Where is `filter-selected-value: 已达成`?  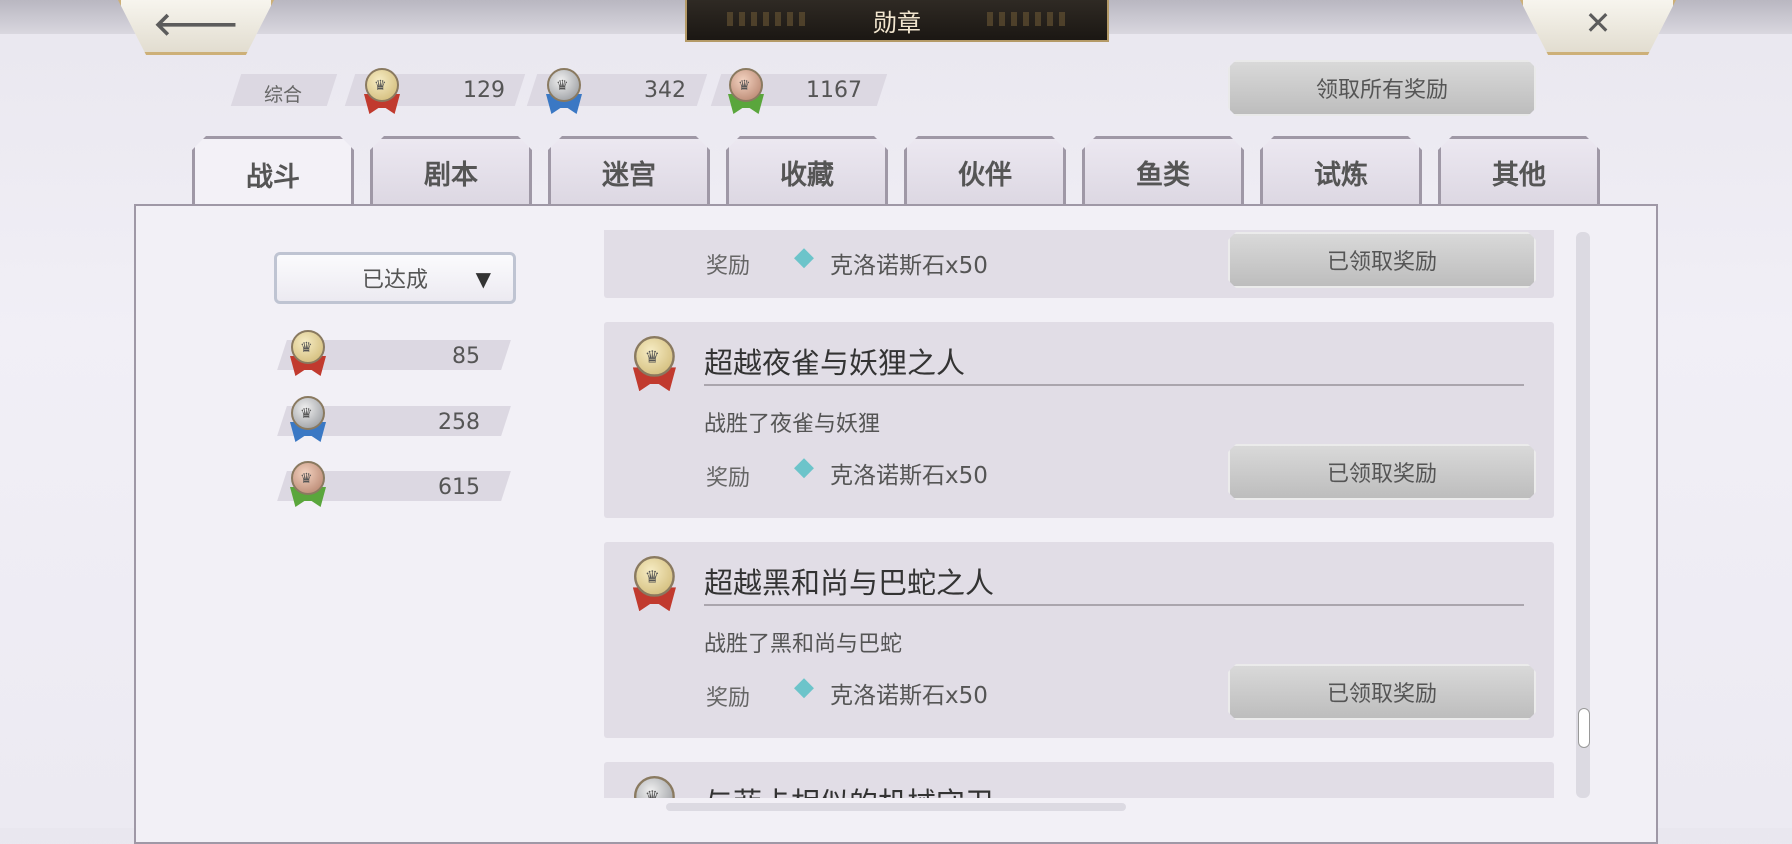 filter-selected-value: 已达成 is located at coordinates (394, 280).